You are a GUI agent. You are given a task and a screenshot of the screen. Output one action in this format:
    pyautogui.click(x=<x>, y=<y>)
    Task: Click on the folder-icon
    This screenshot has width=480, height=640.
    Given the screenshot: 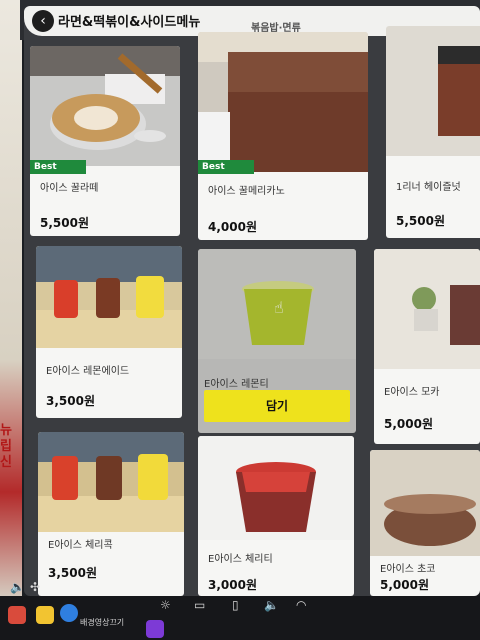 What is the action you would take?
    pyautogui.click(x=45, y=615)
    